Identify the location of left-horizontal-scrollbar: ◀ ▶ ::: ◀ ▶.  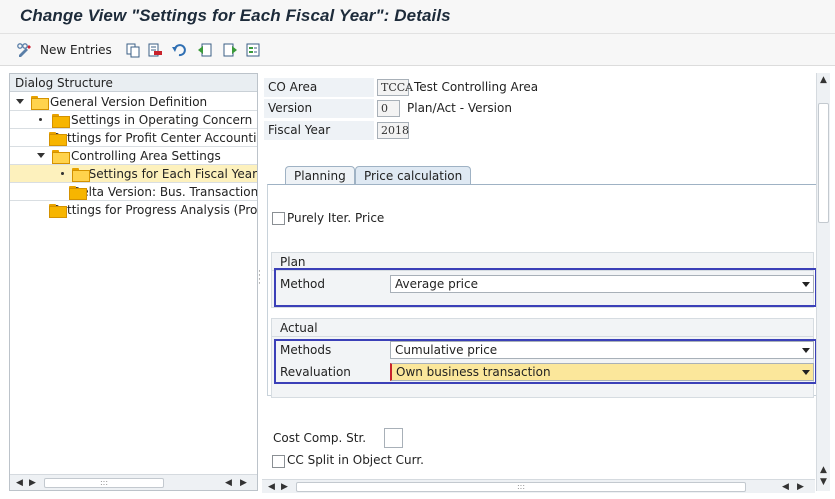
(133, 482).